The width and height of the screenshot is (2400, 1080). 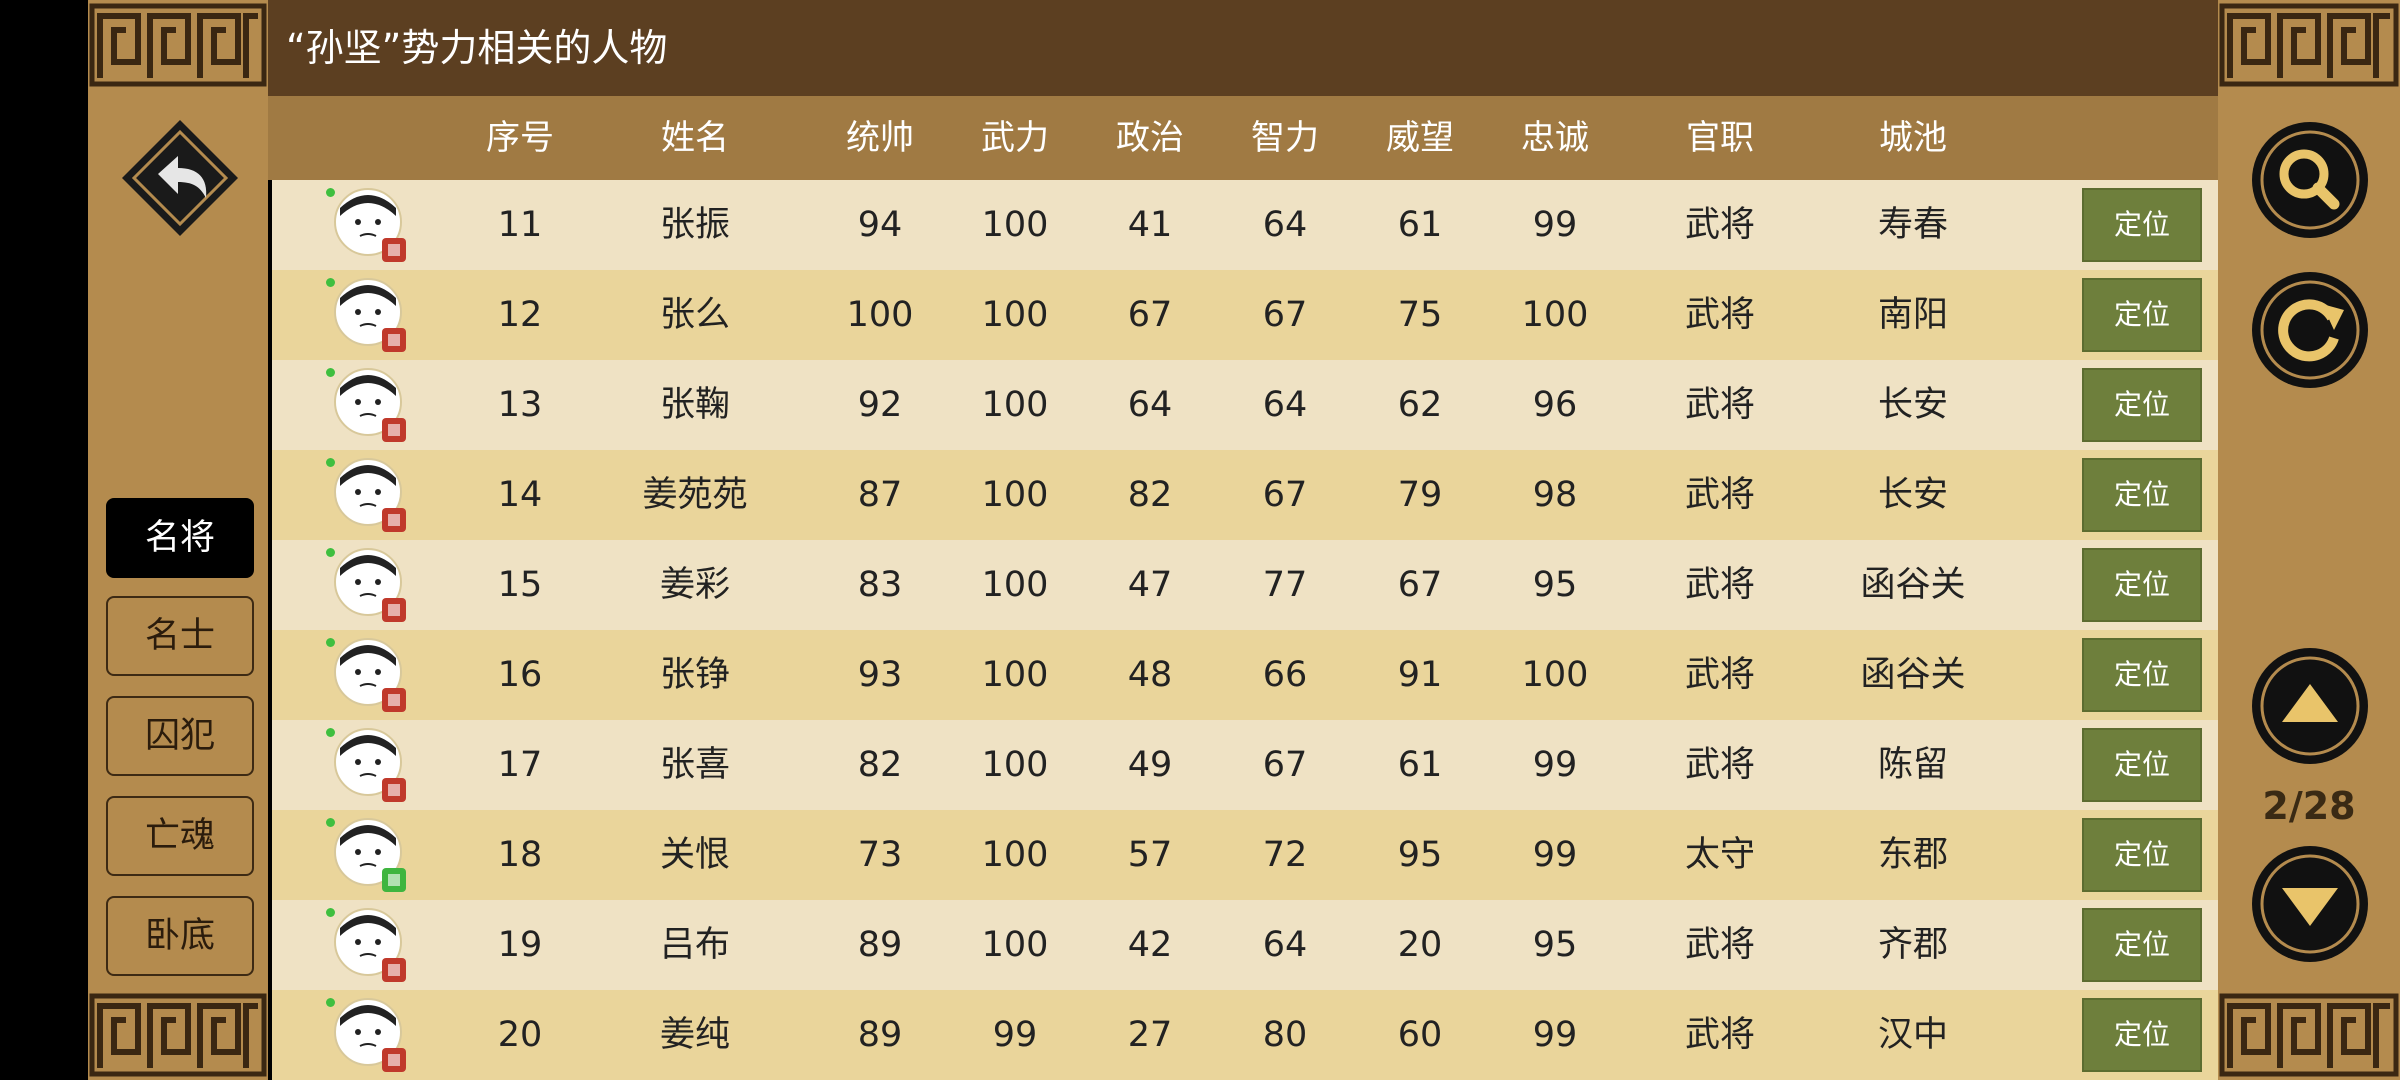 What do you see at coordinates (1245, 585) in the screenshot?
I see `table-row: 15 姜彩 83 100 47 77 67 95 武将 函谷关 定位` at bounding box center [1245, 585].